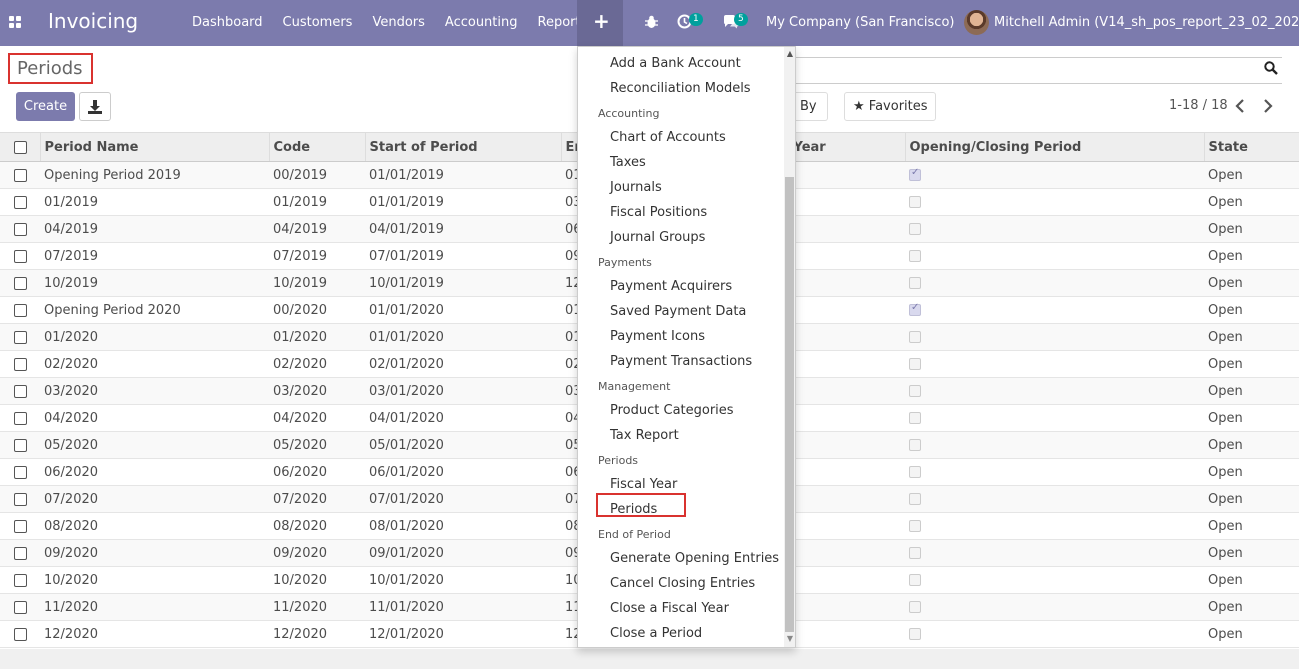  I want to click on select-all-checkbox-cell, so click(20, 147).